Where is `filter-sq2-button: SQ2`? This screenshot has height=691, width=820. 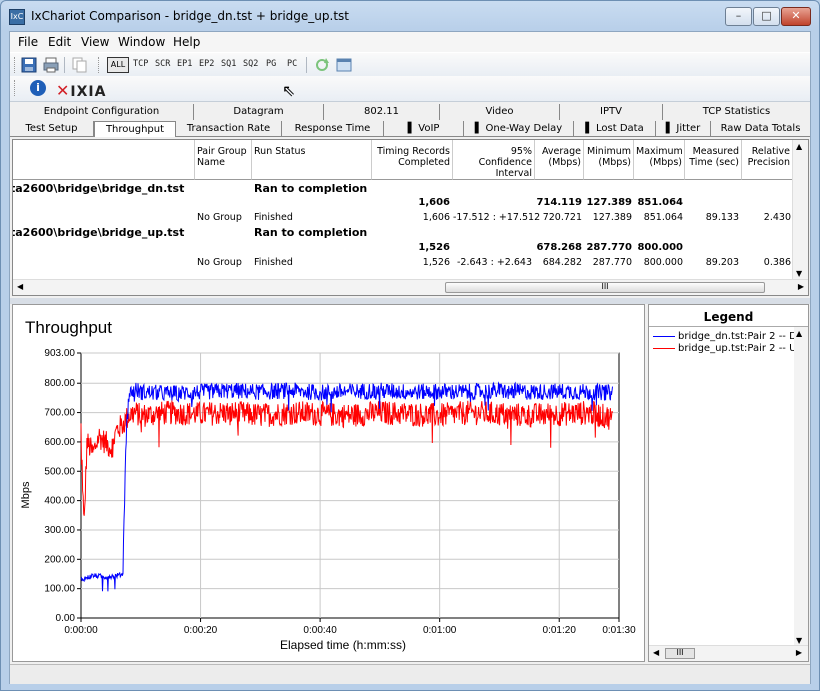 filter-sq2-button: SQ2 is located at coordinates (250, 64).